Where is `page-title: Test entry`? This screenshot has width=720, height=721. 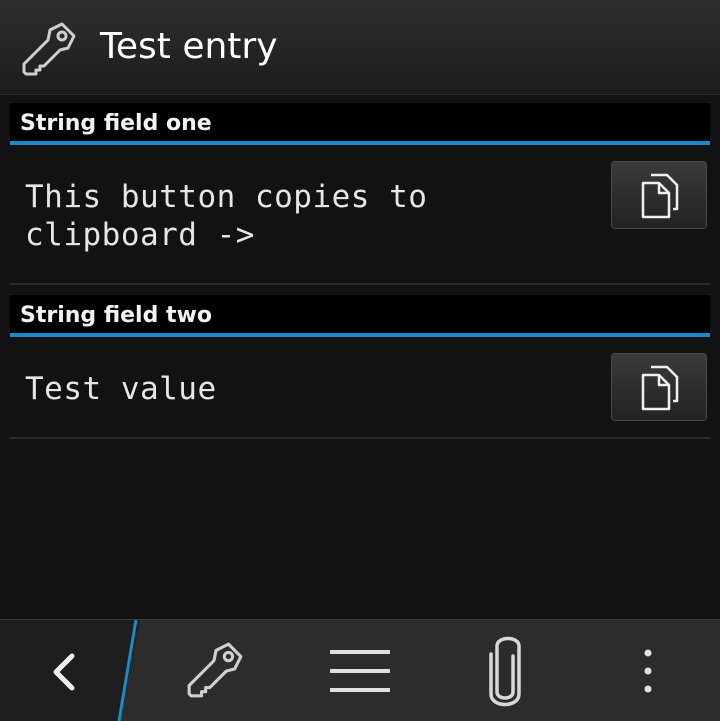 page-title: Test entry is located at coordinates (189, 46).